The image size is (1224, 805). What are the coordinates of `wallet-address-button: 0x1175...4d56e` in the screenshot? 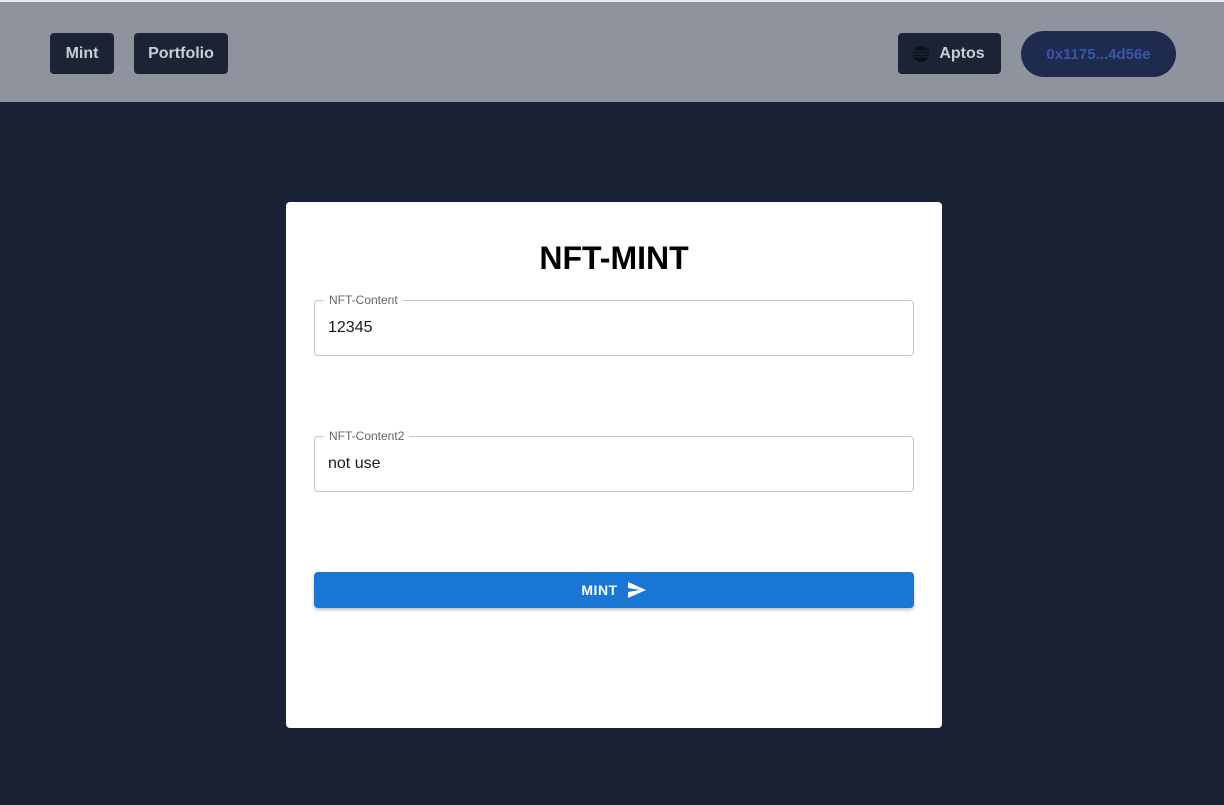 It's located at (1098, 54).